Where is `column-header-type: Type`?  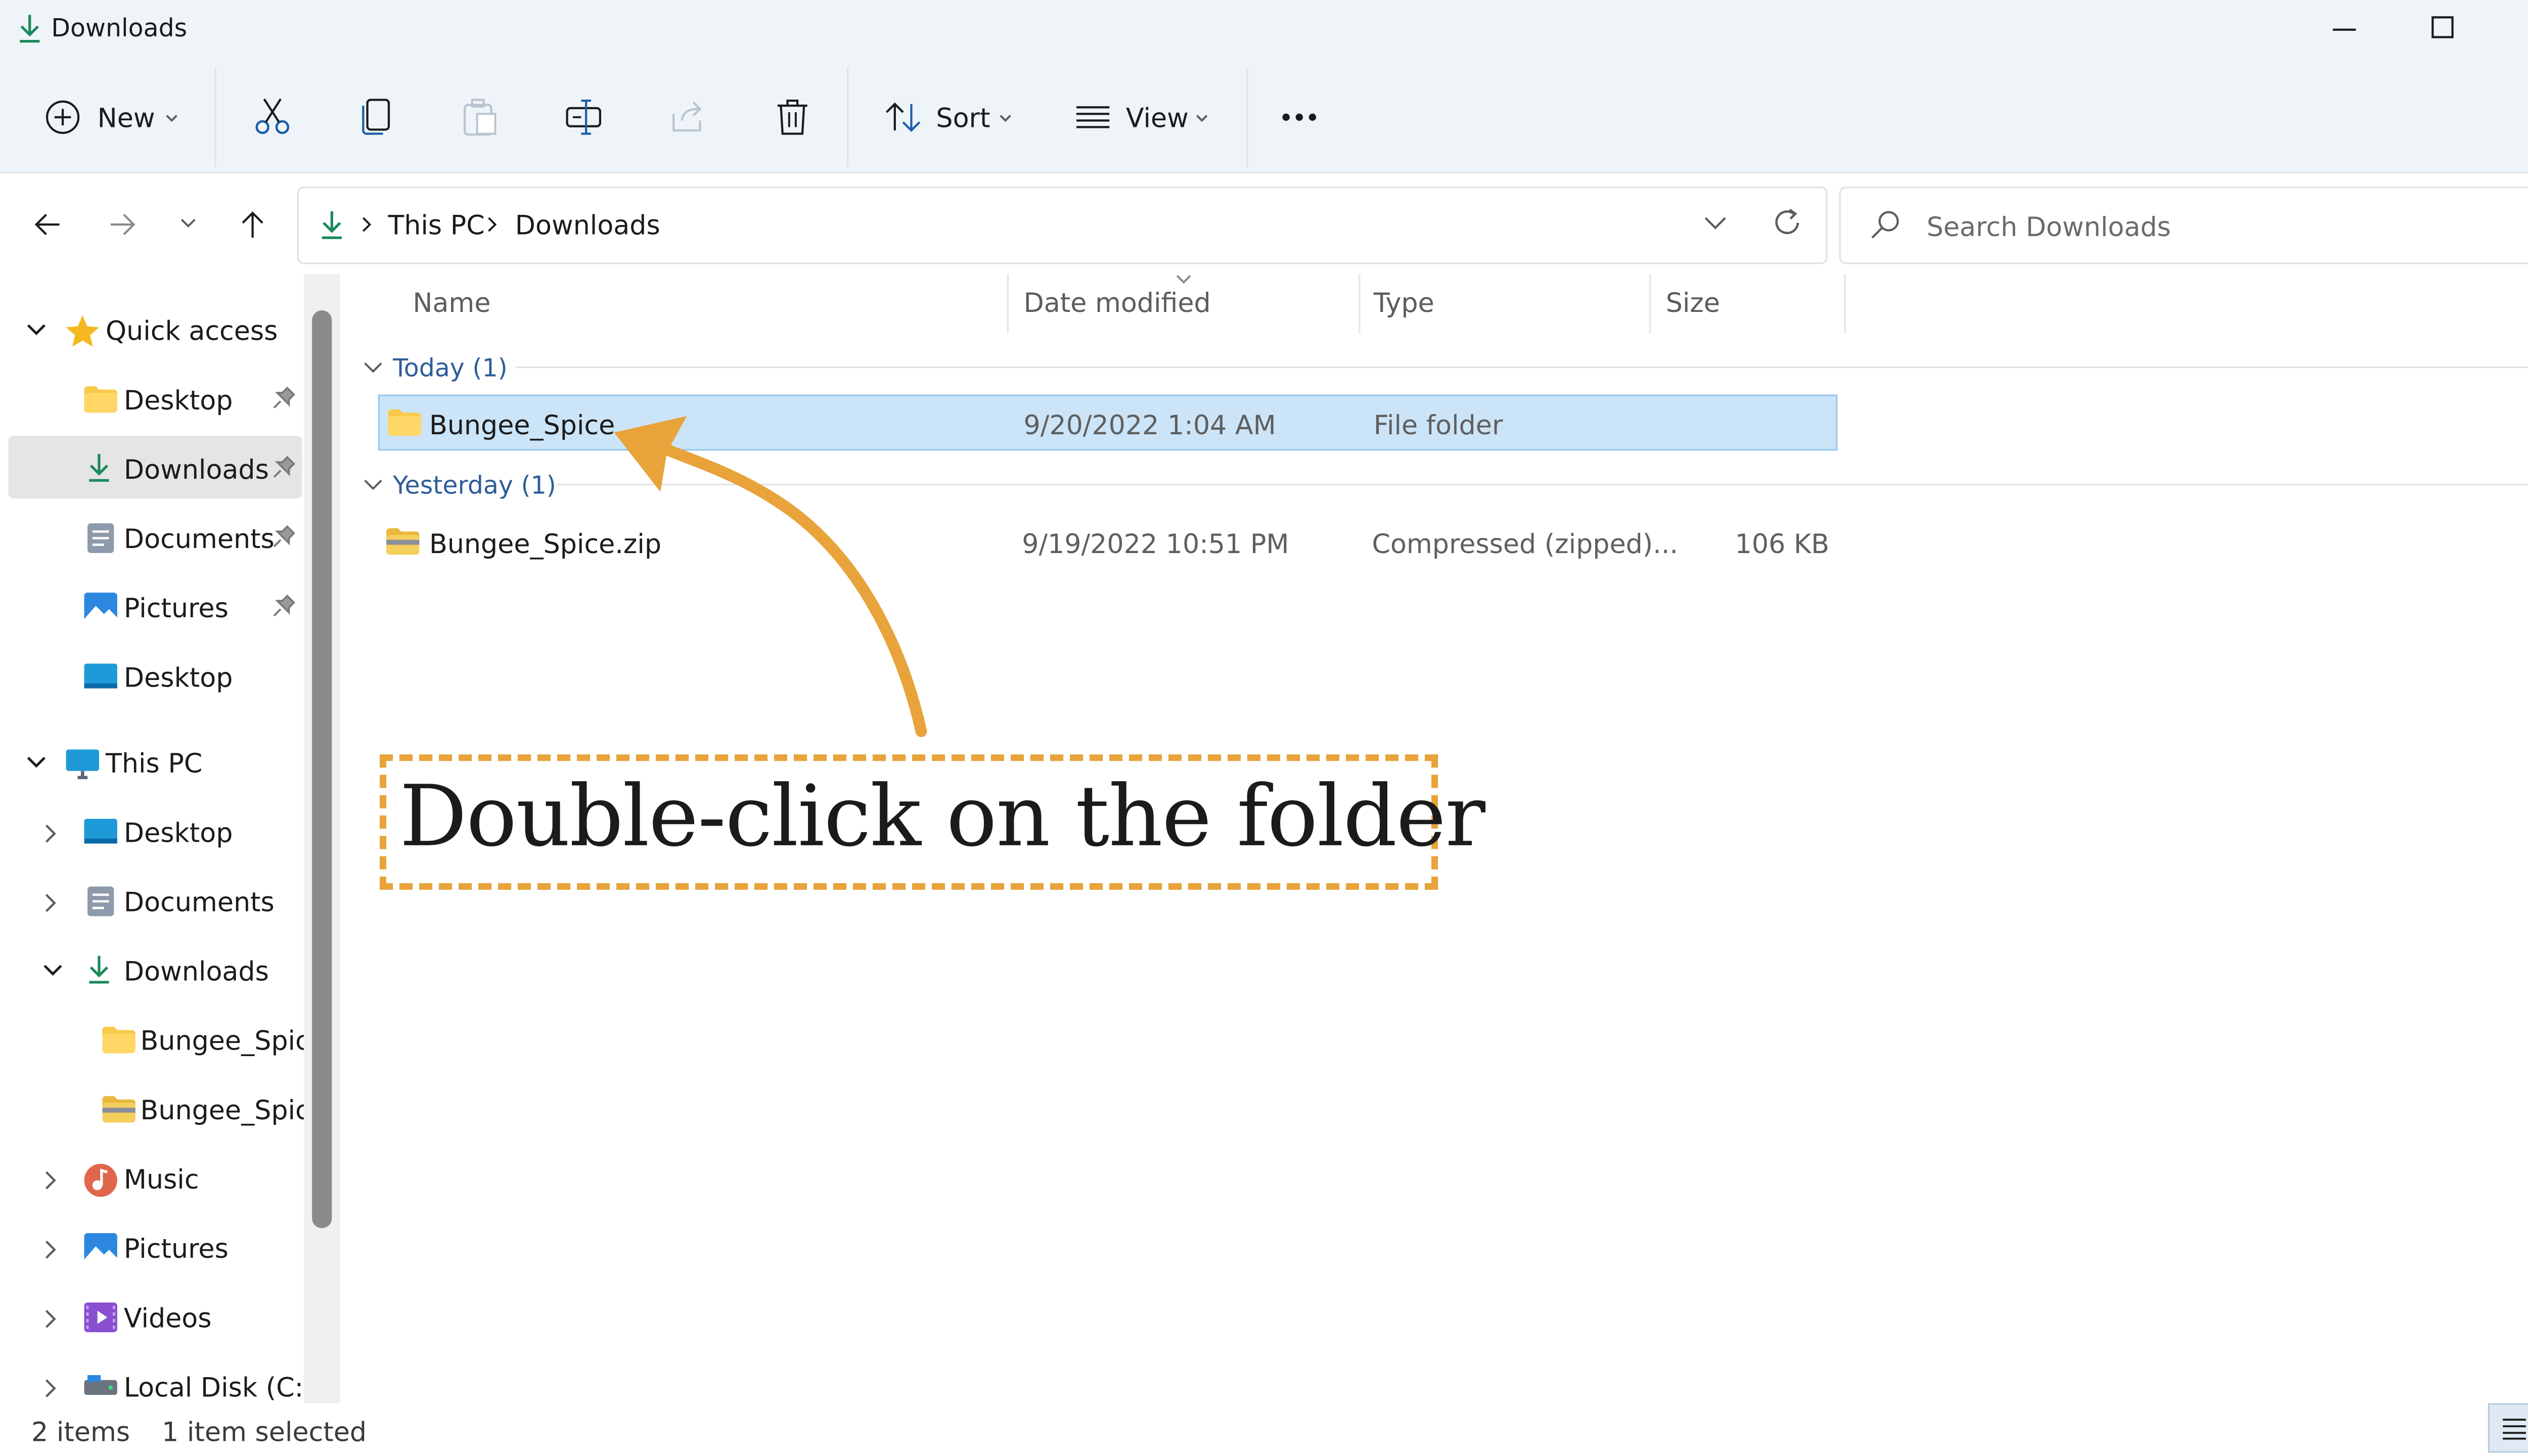 column-header-type: Type is located at coordinates (1404, 302).